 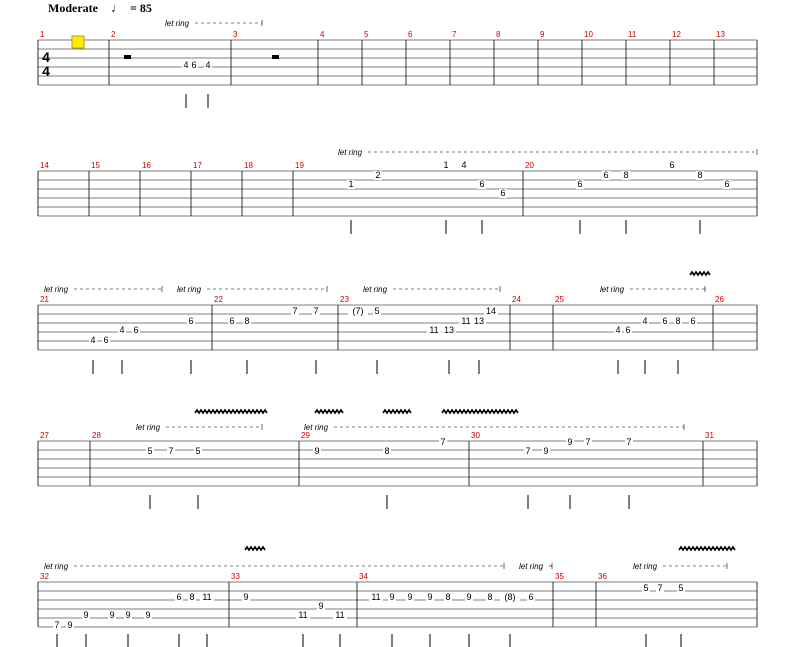 What do you see at coordinates (218, 299) in the screenshot?
I see `measure-number: 22` at bounding box center [218, 299].